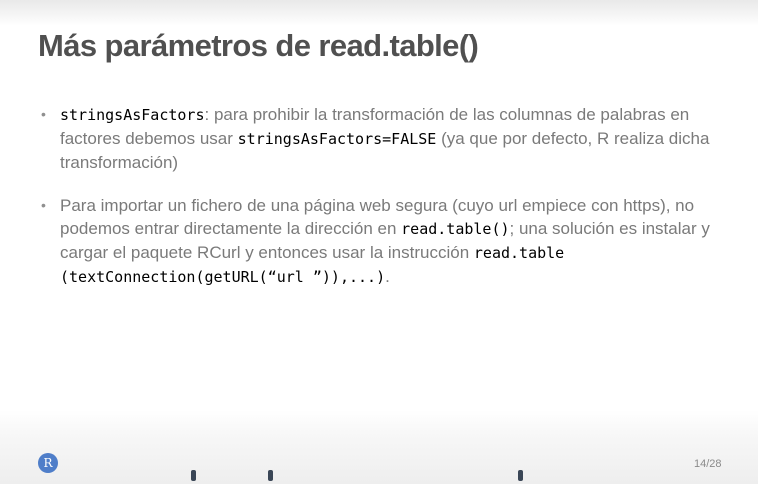  What do you see at coordinates (379, 13) in the screenshot?
I see `top-shade` at bounding box center [379, 13].